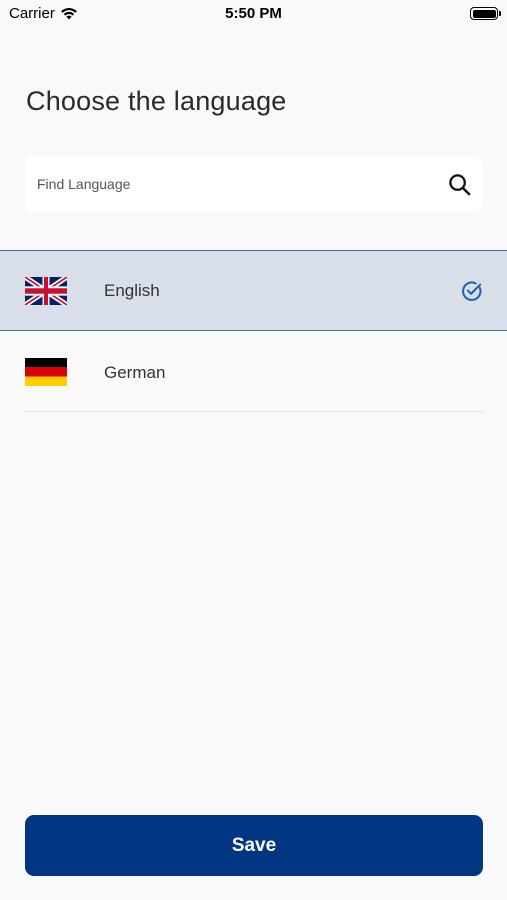  I want to click on status-time: 5:50 PM, so click(253, 13).